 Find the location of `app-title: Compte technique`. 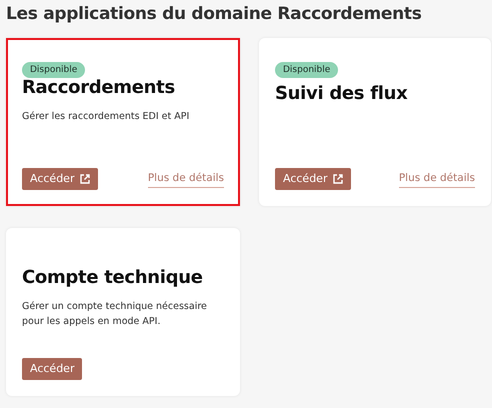

app-title: Compte technique is located at coordinates (113, 278).